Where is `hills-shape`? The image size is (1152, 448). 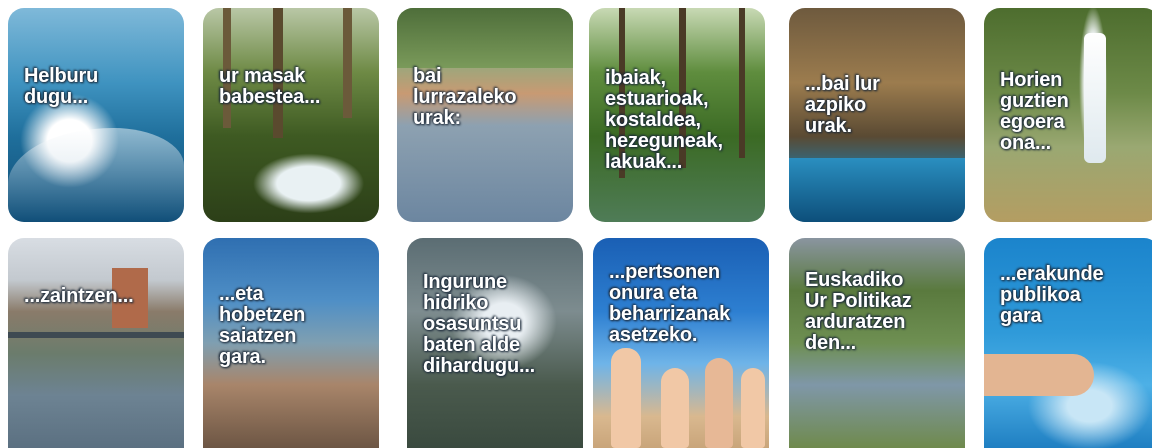 hills-shape is located at coordinates (485, 38).